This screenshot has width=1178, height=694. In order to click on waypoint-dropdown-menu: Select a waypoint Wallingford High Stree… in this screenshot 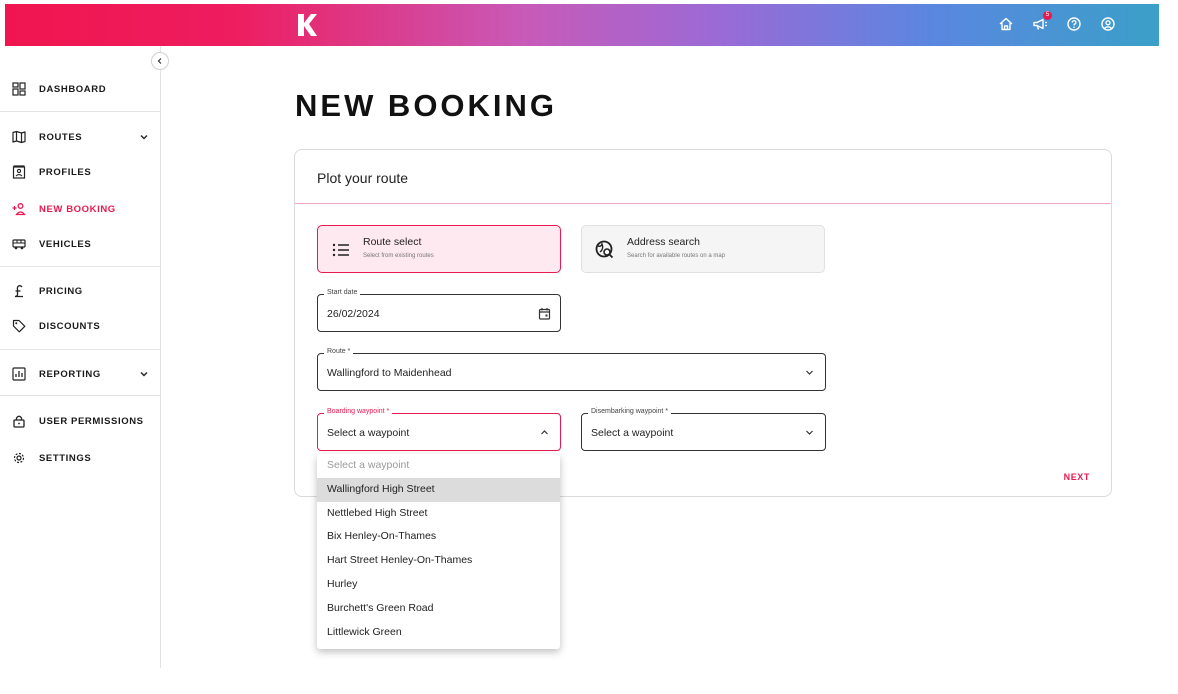, I will do `click(438, 551)`.